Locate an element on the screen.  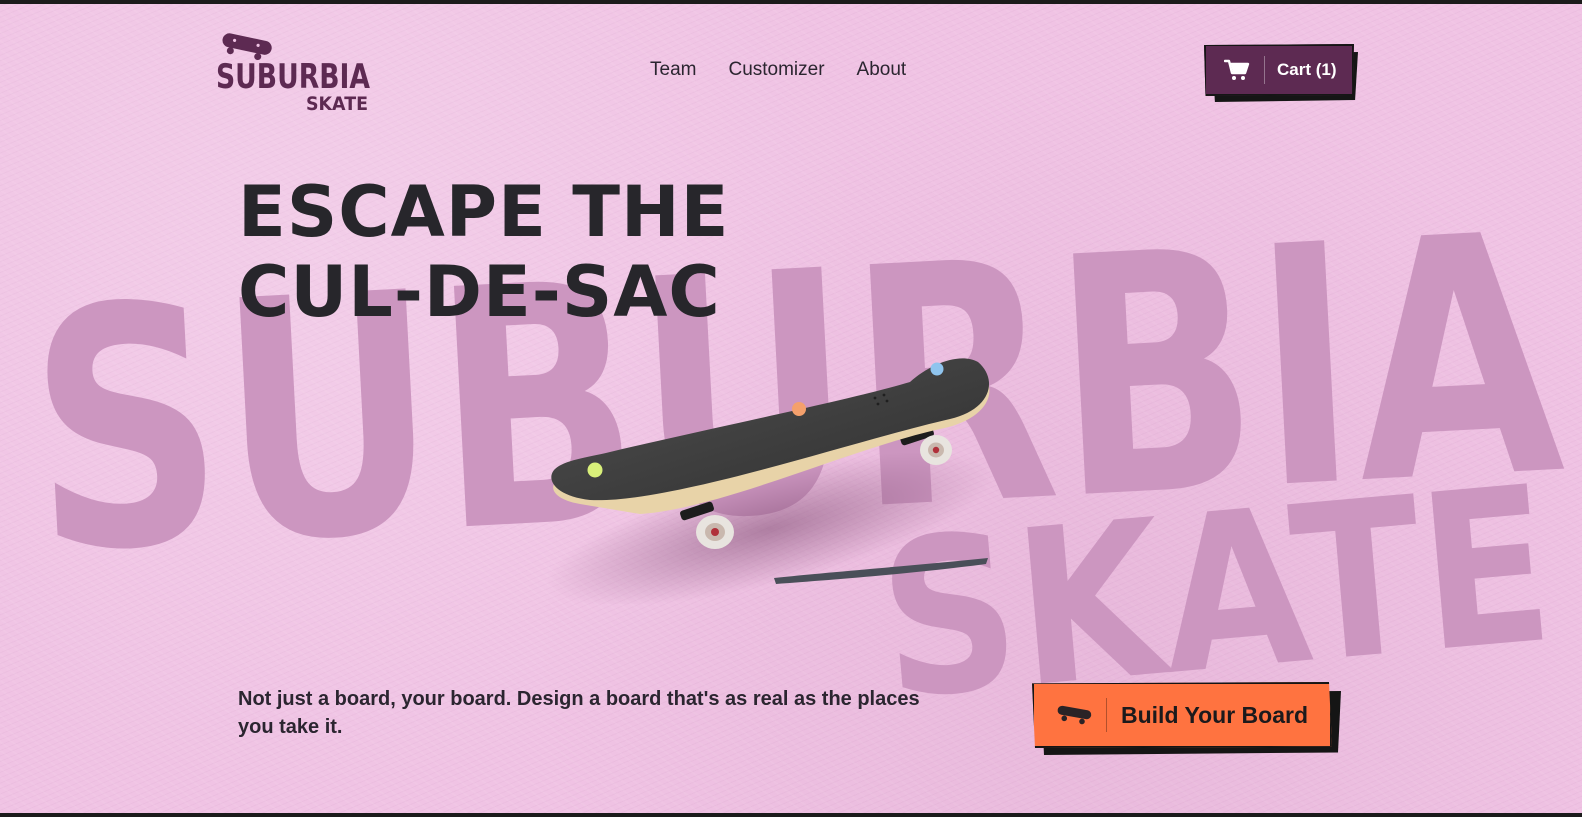
bolt-orange is located at coordinates (799, 409).